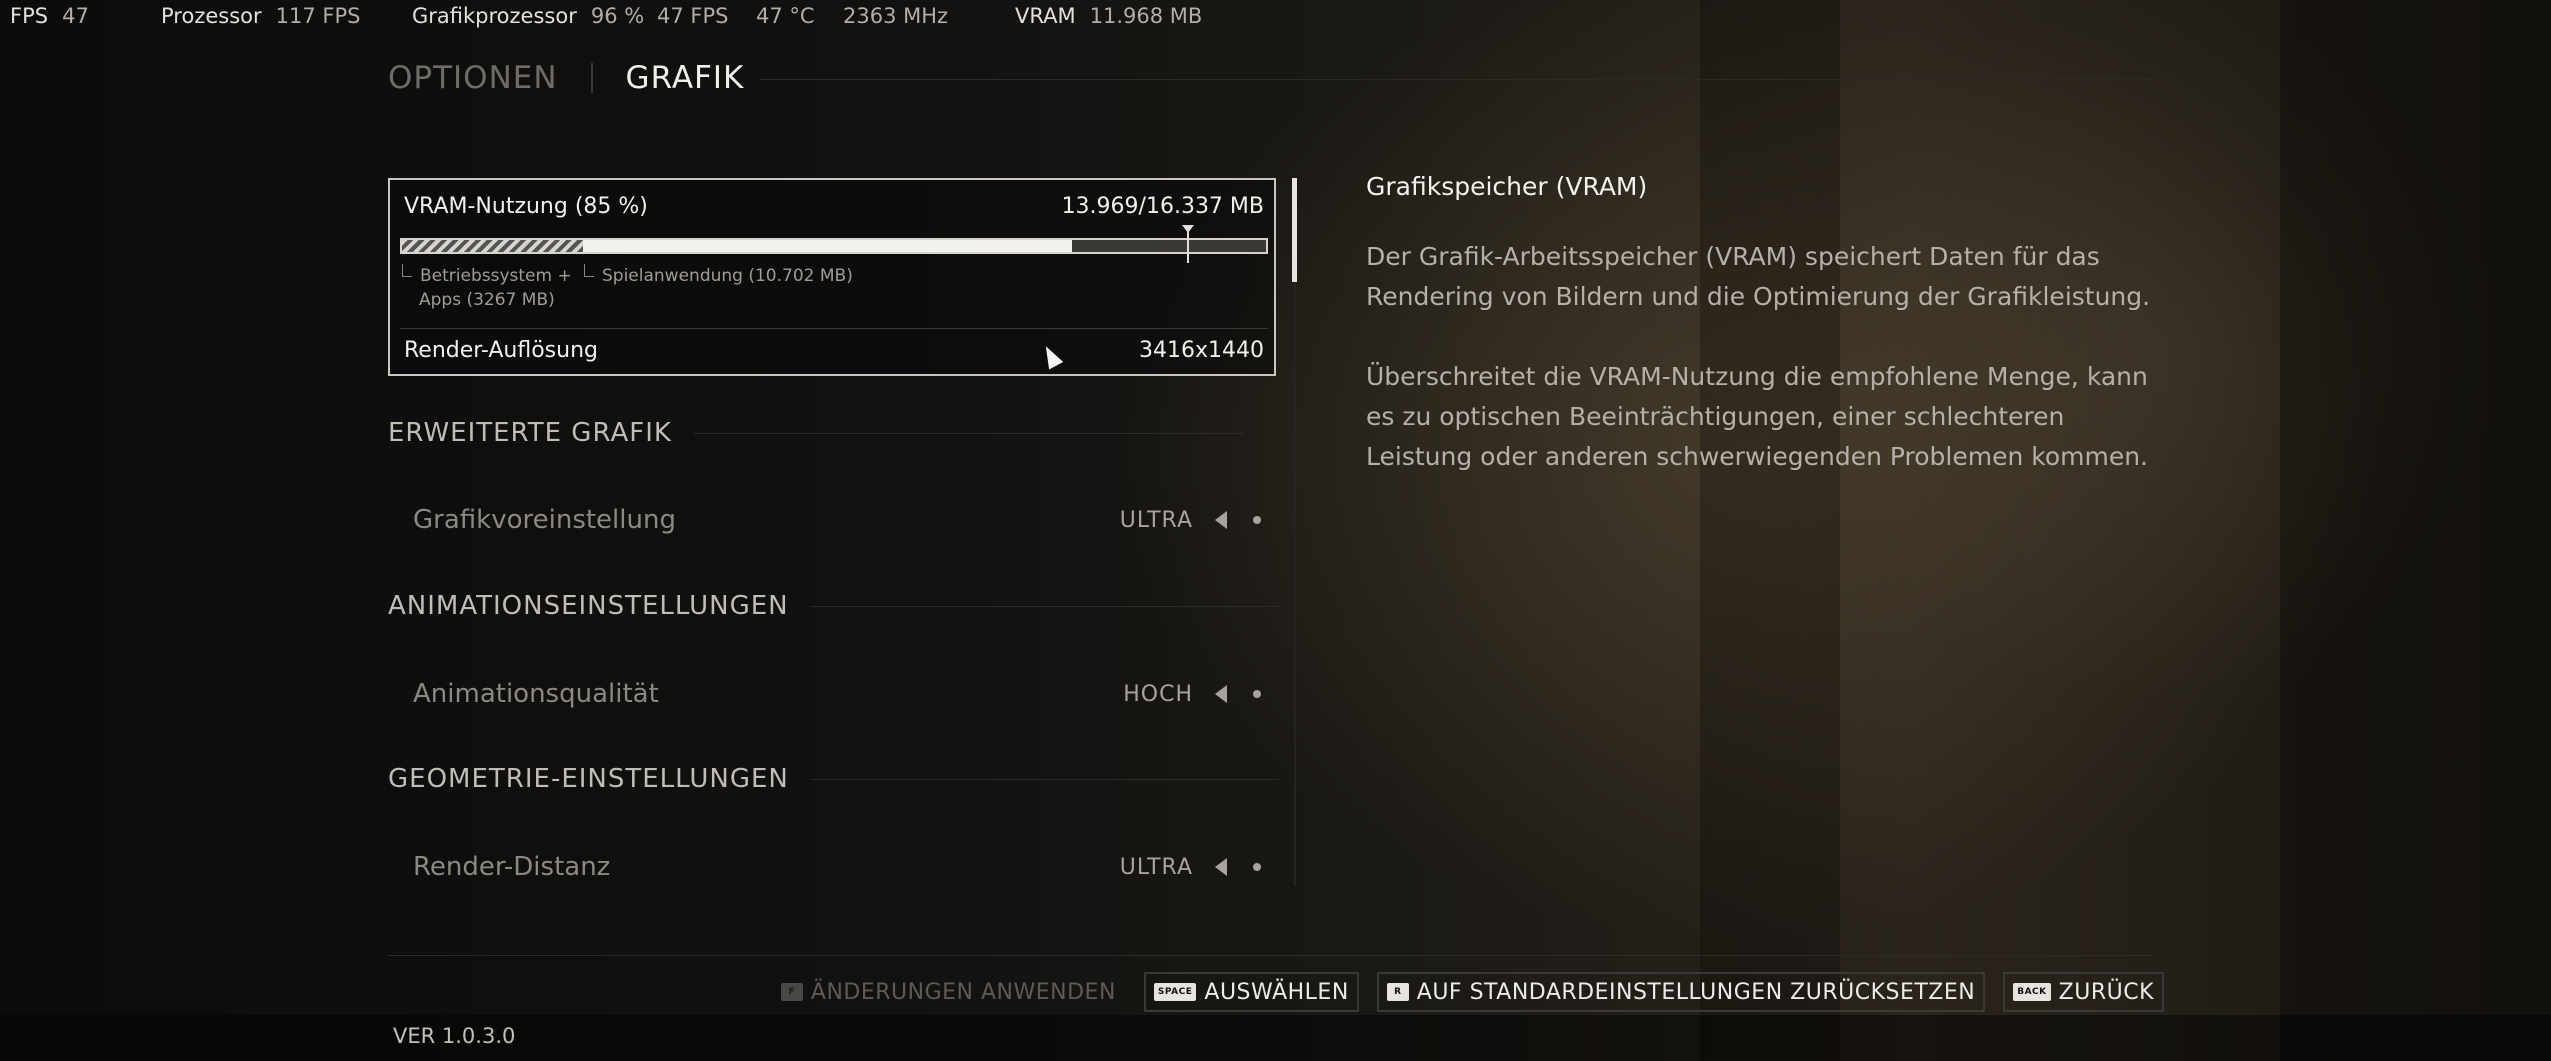  Describe the element at coordinates (896, 16) in the screenshot. I see `hud-gpu-clock: 2363 MHz` at that location.